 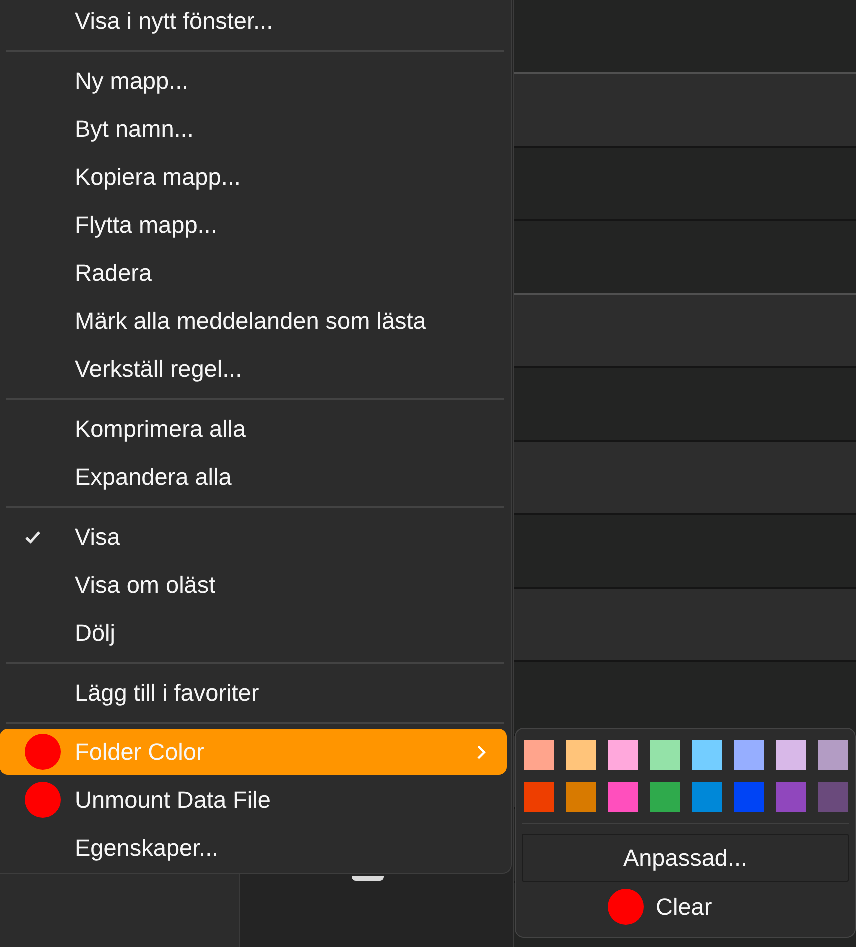 I want to click on menu-item: Radera, so click(x=253, y=273).